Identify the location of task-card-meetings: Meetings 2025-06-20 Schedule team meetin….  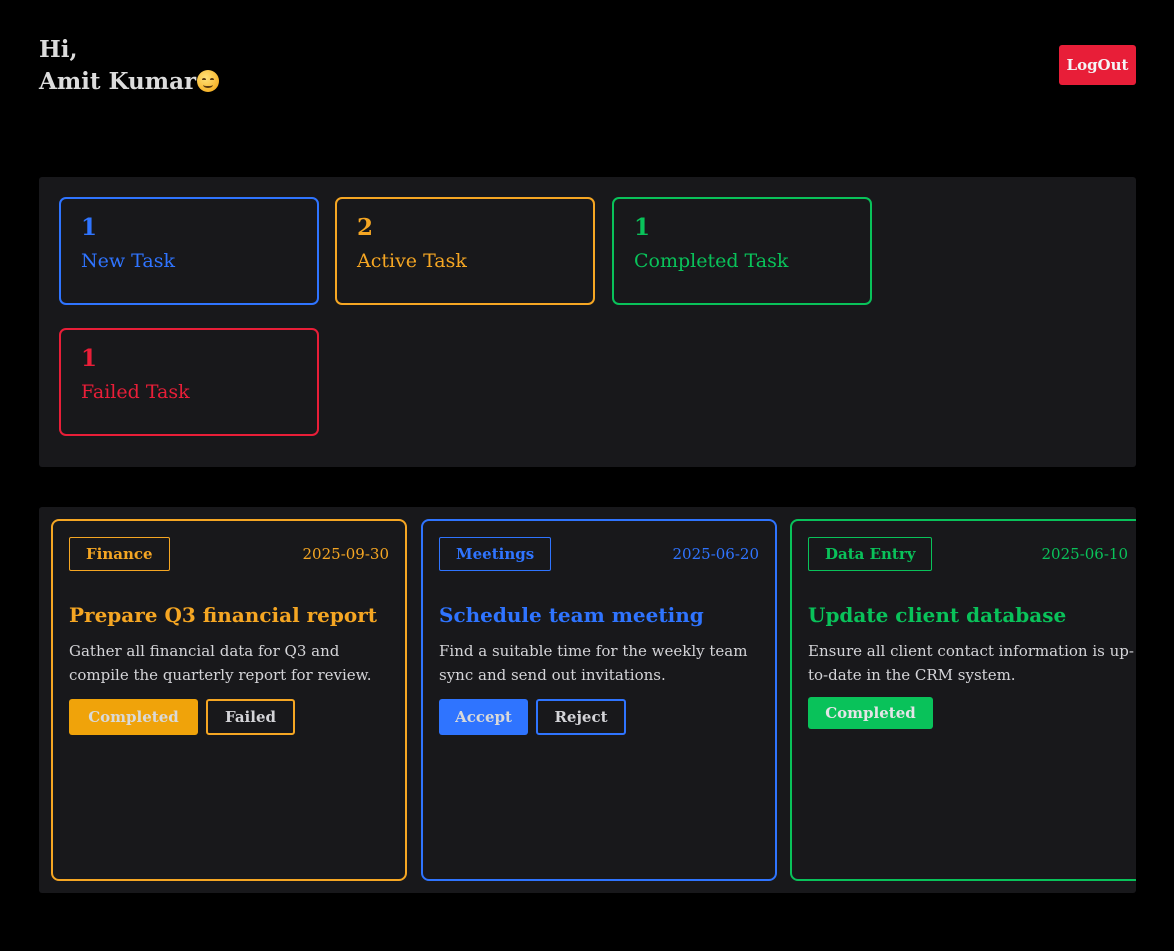
(599, 700).